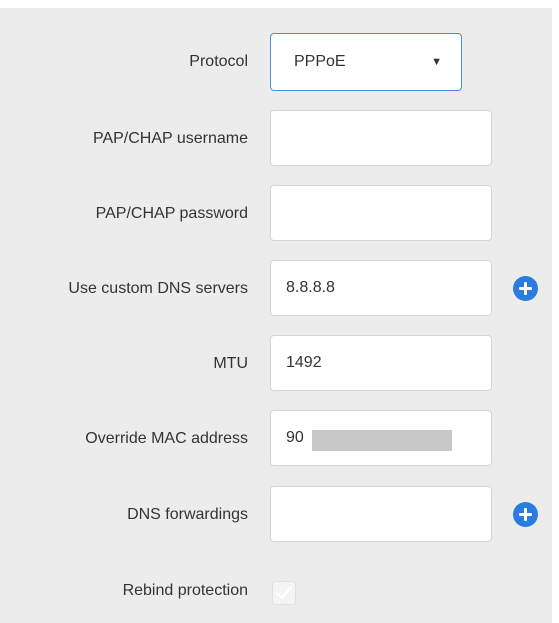  What do you see at coordinates (525, 514) in the screenshot?
I see `add-dns-forwarding-button` at bounding box center [525, 514].